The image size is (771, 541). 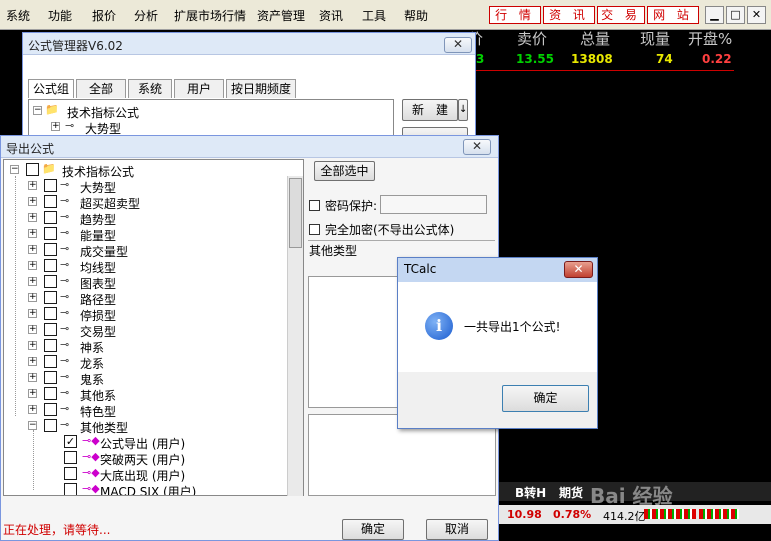 What do you see at coordinates (169, 111) in the screenshot?
I see `manager-tree-root: − 📁 技术指标公式` at bounding box center [169, 111].